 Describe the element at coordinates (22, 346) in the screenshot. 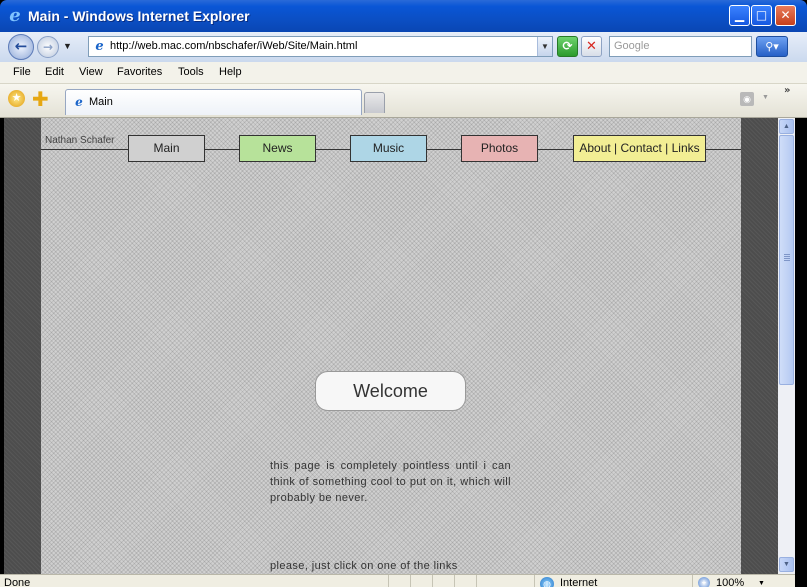

I see `page-border-left` at that location.